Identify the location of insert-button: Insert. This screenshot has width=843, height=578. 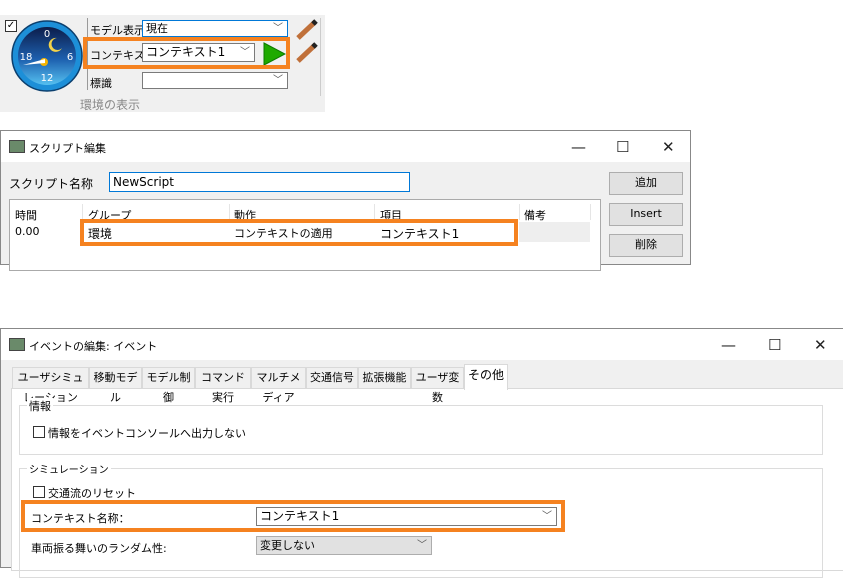
(646, 214).